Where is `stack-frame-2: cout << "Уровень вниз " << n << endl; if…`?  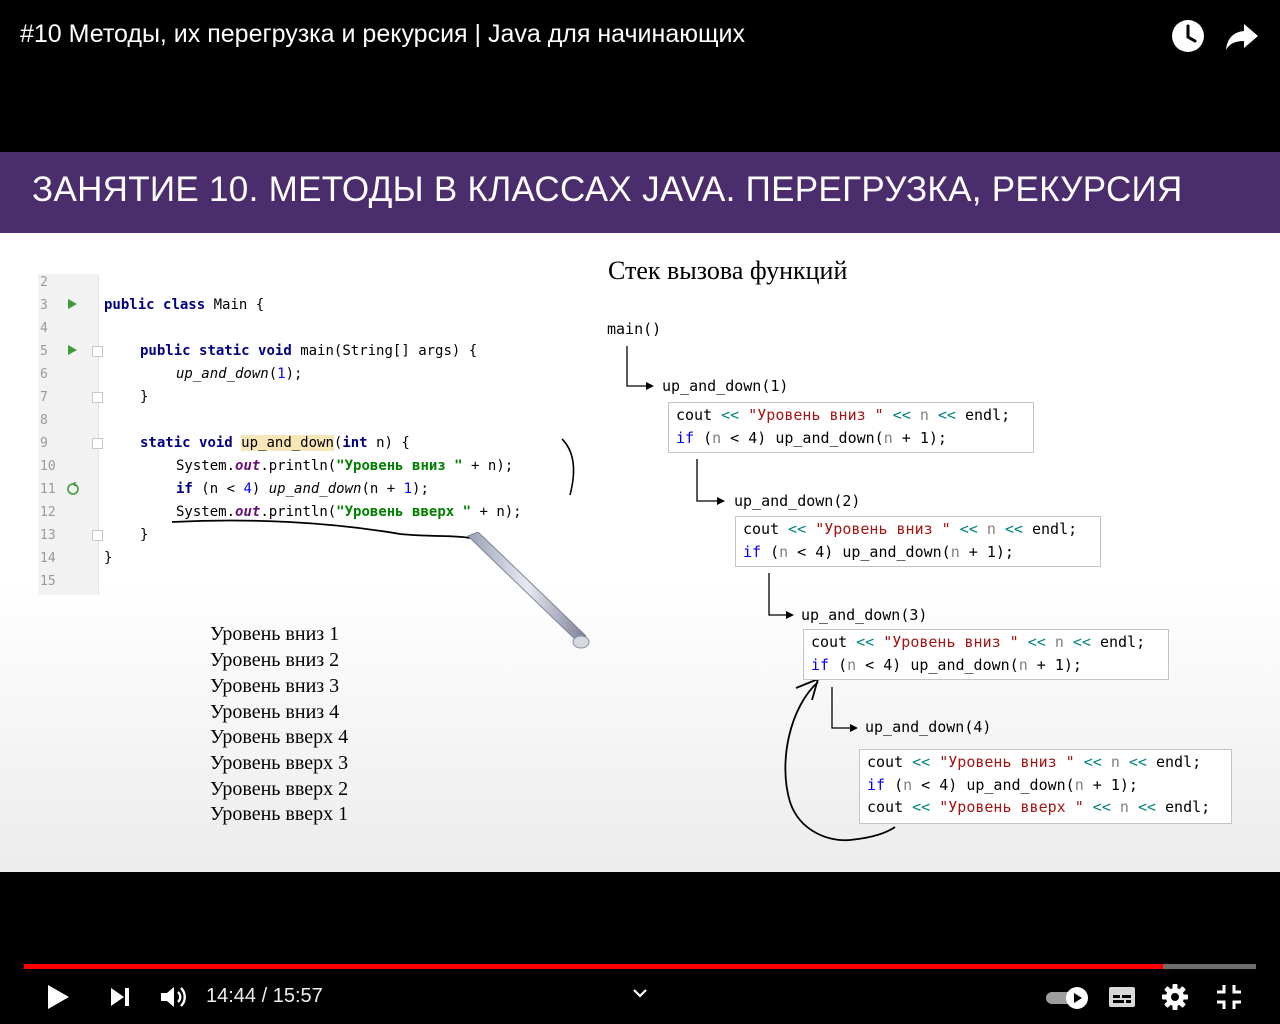
stack-frame-2: cout << "Уровень вниз " << n << endl; if… is located at coordinates (918, 541).